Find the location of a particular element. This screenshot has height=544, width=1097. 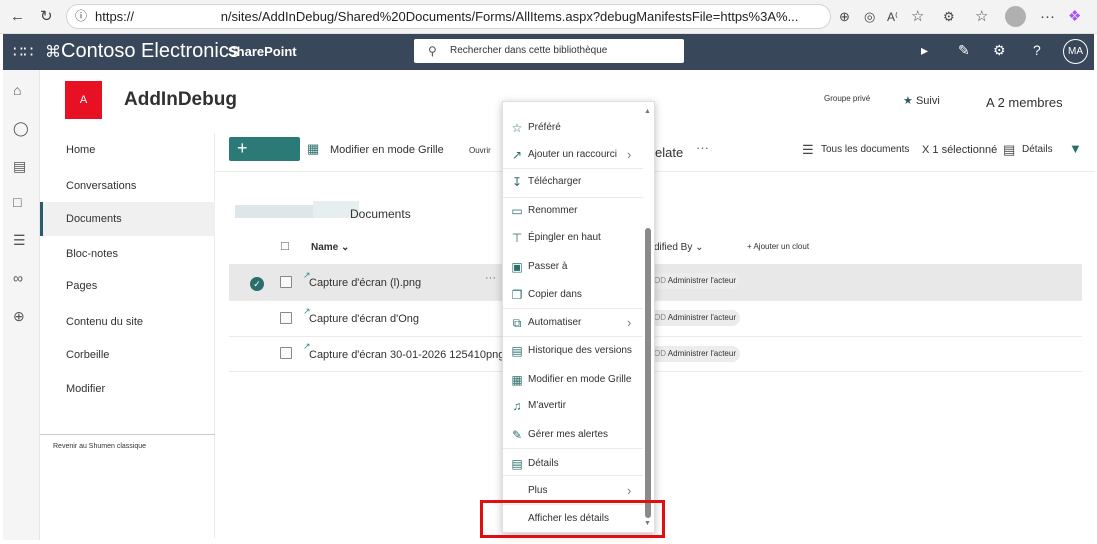

nav-item-home: Home is located at coordinates (80, 150).